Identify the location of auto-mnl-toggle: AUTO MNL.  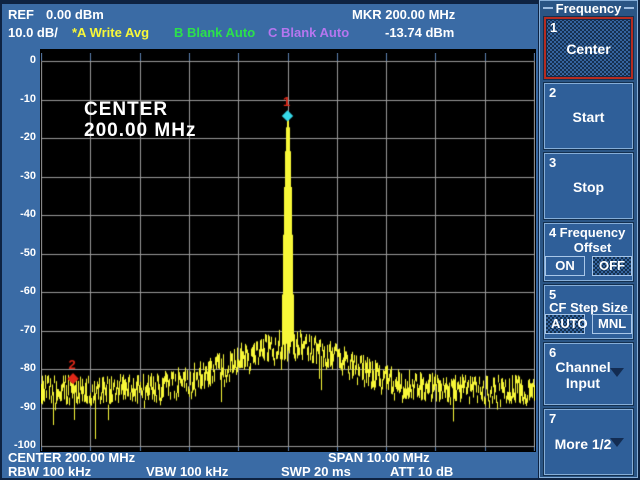
(588, 324).